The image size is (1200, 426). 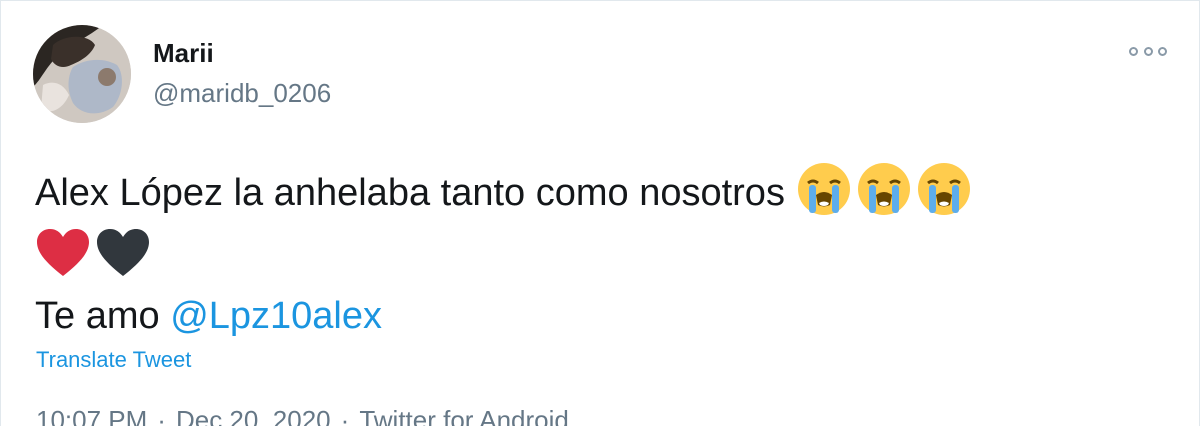 What do you see at coordinates (183, 53) in the screenshot?
I see `user-name: Marii` at bounding box center [183, 53].